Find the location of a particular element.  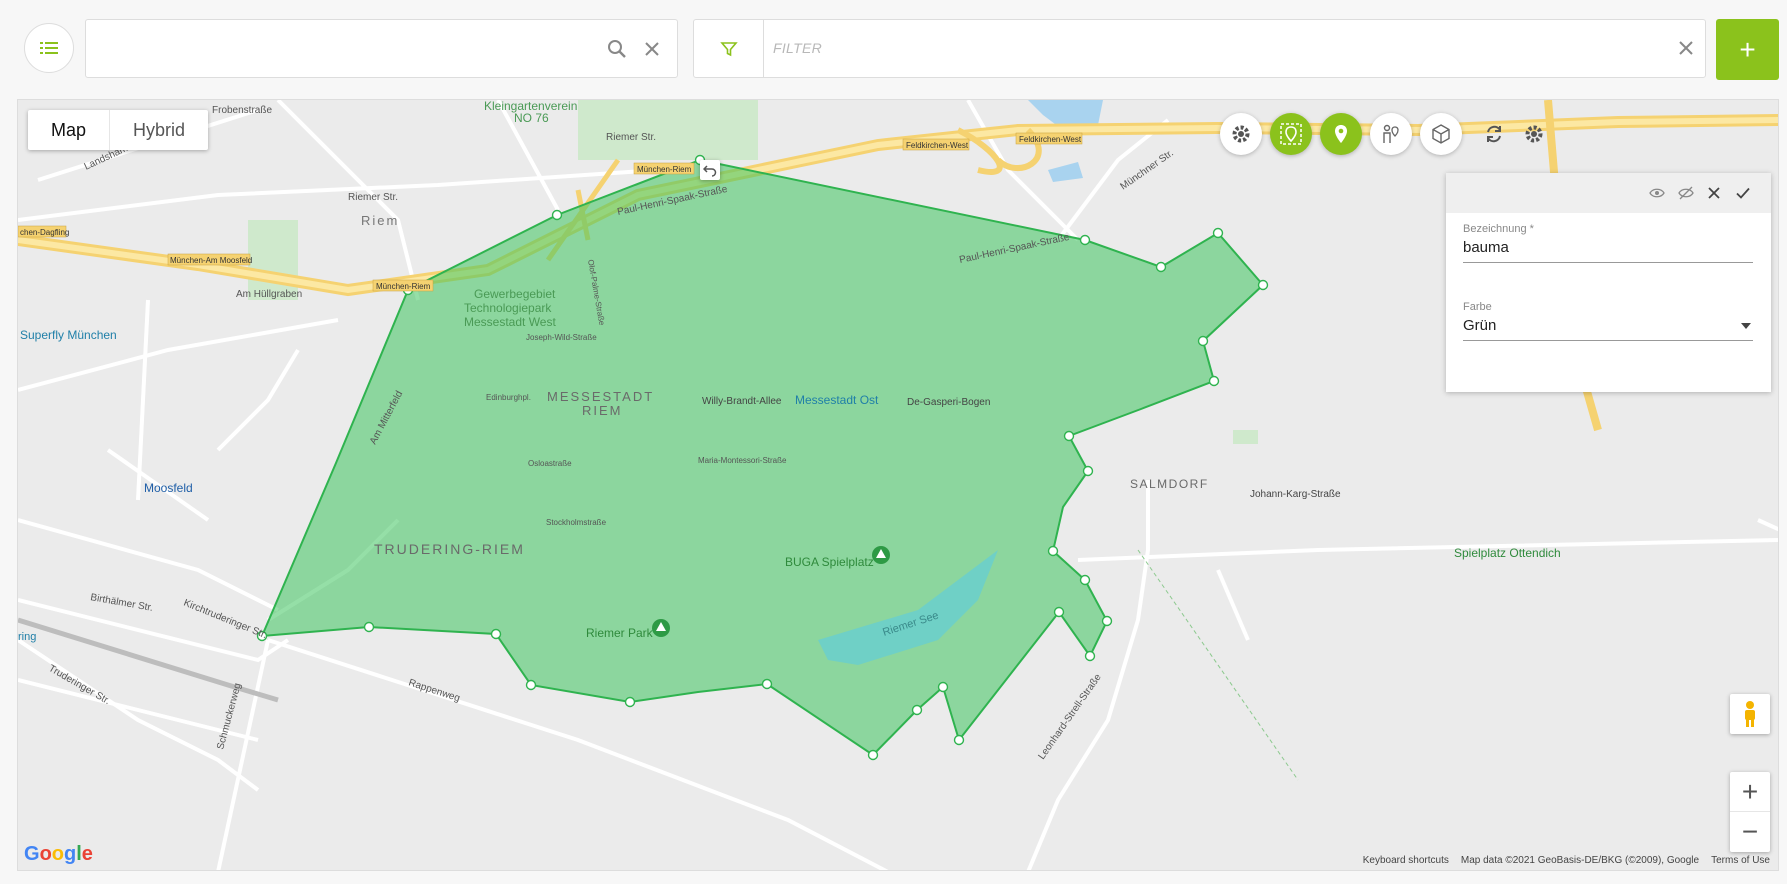

lake is located at coordinates (1065, 172).